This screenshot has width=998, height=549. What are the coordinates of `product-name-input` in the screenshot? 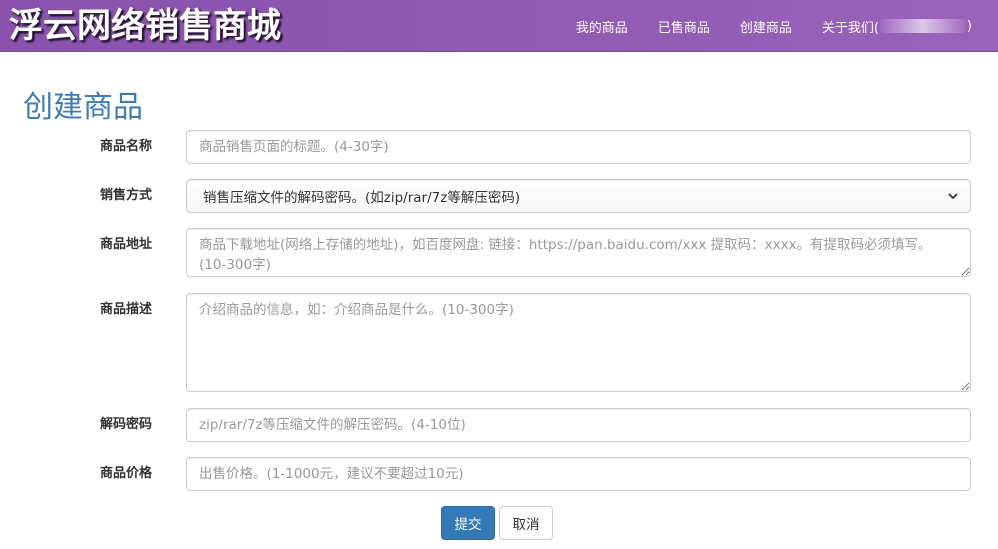 It's located at (578, 147).